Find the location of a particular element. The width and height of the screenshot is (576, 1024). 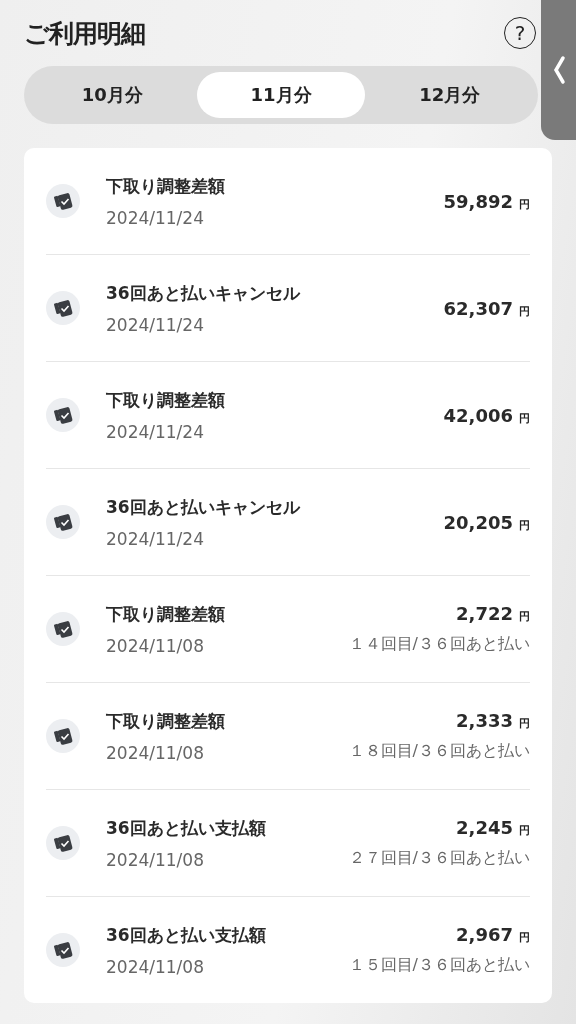

installment-count: １８回目/３６回あと払い is located at coordinates (439, 751).